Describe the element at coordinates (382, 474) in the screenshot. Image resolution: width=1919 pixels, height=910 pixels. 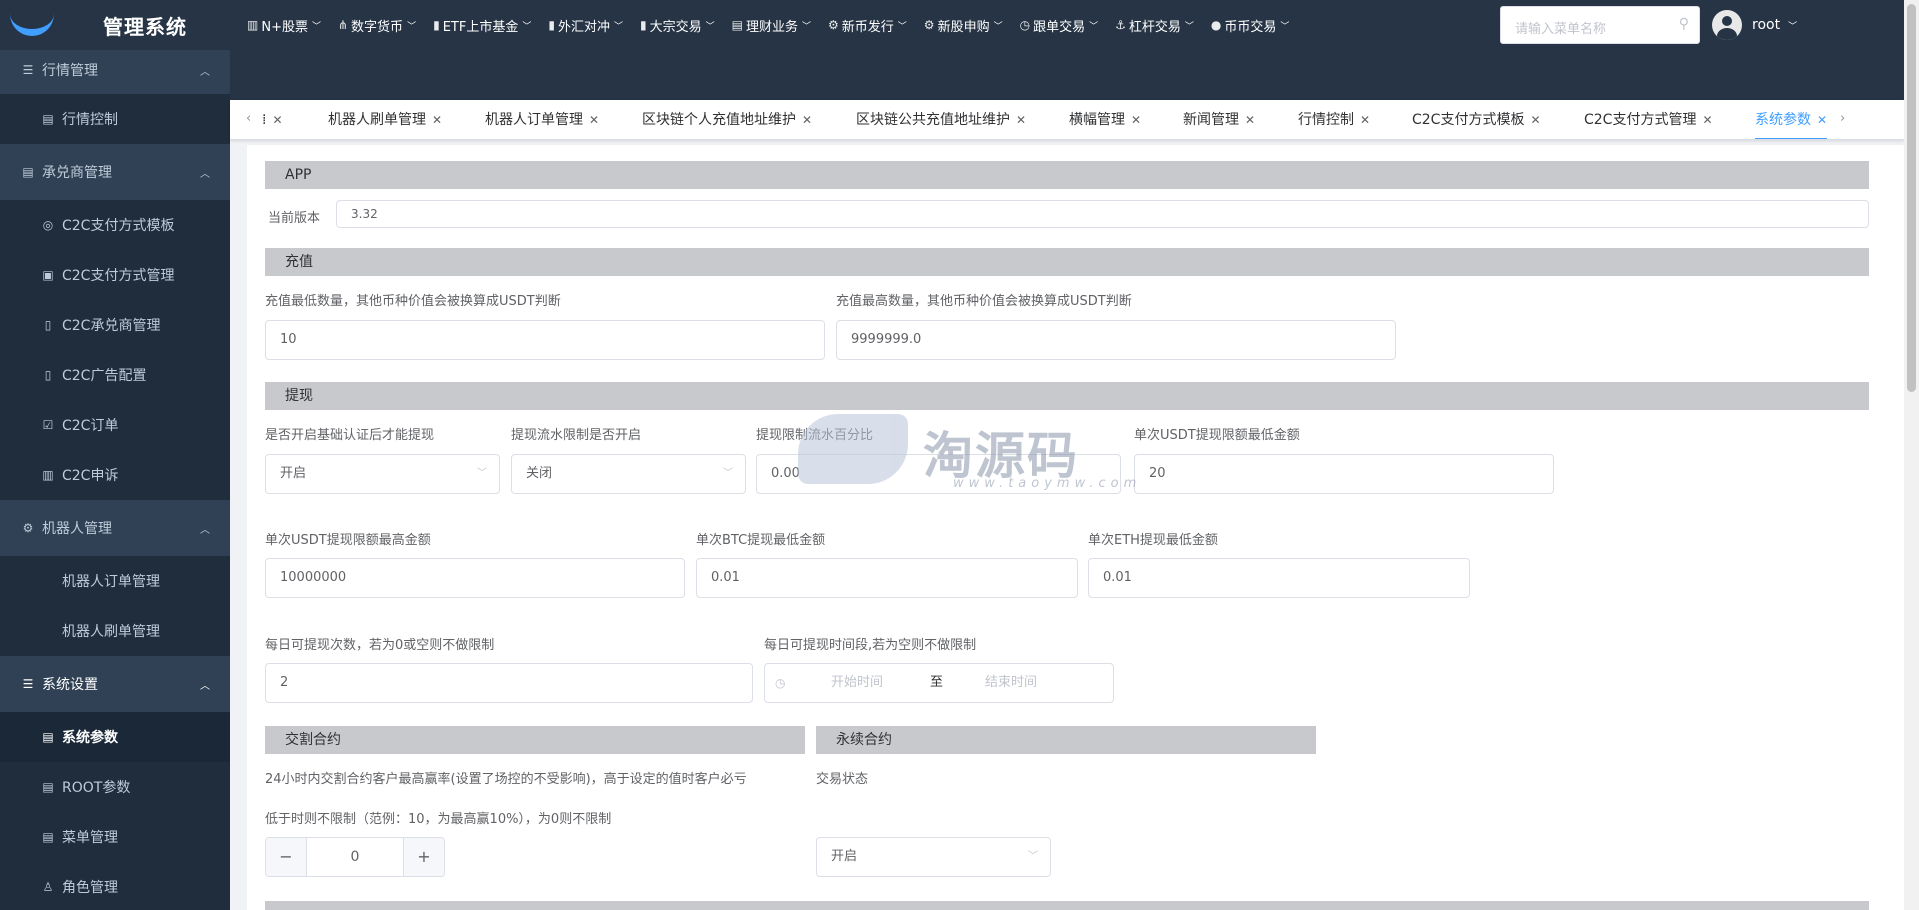
I see `withdraw-kyc-select: 开启 ﹀` at that location.